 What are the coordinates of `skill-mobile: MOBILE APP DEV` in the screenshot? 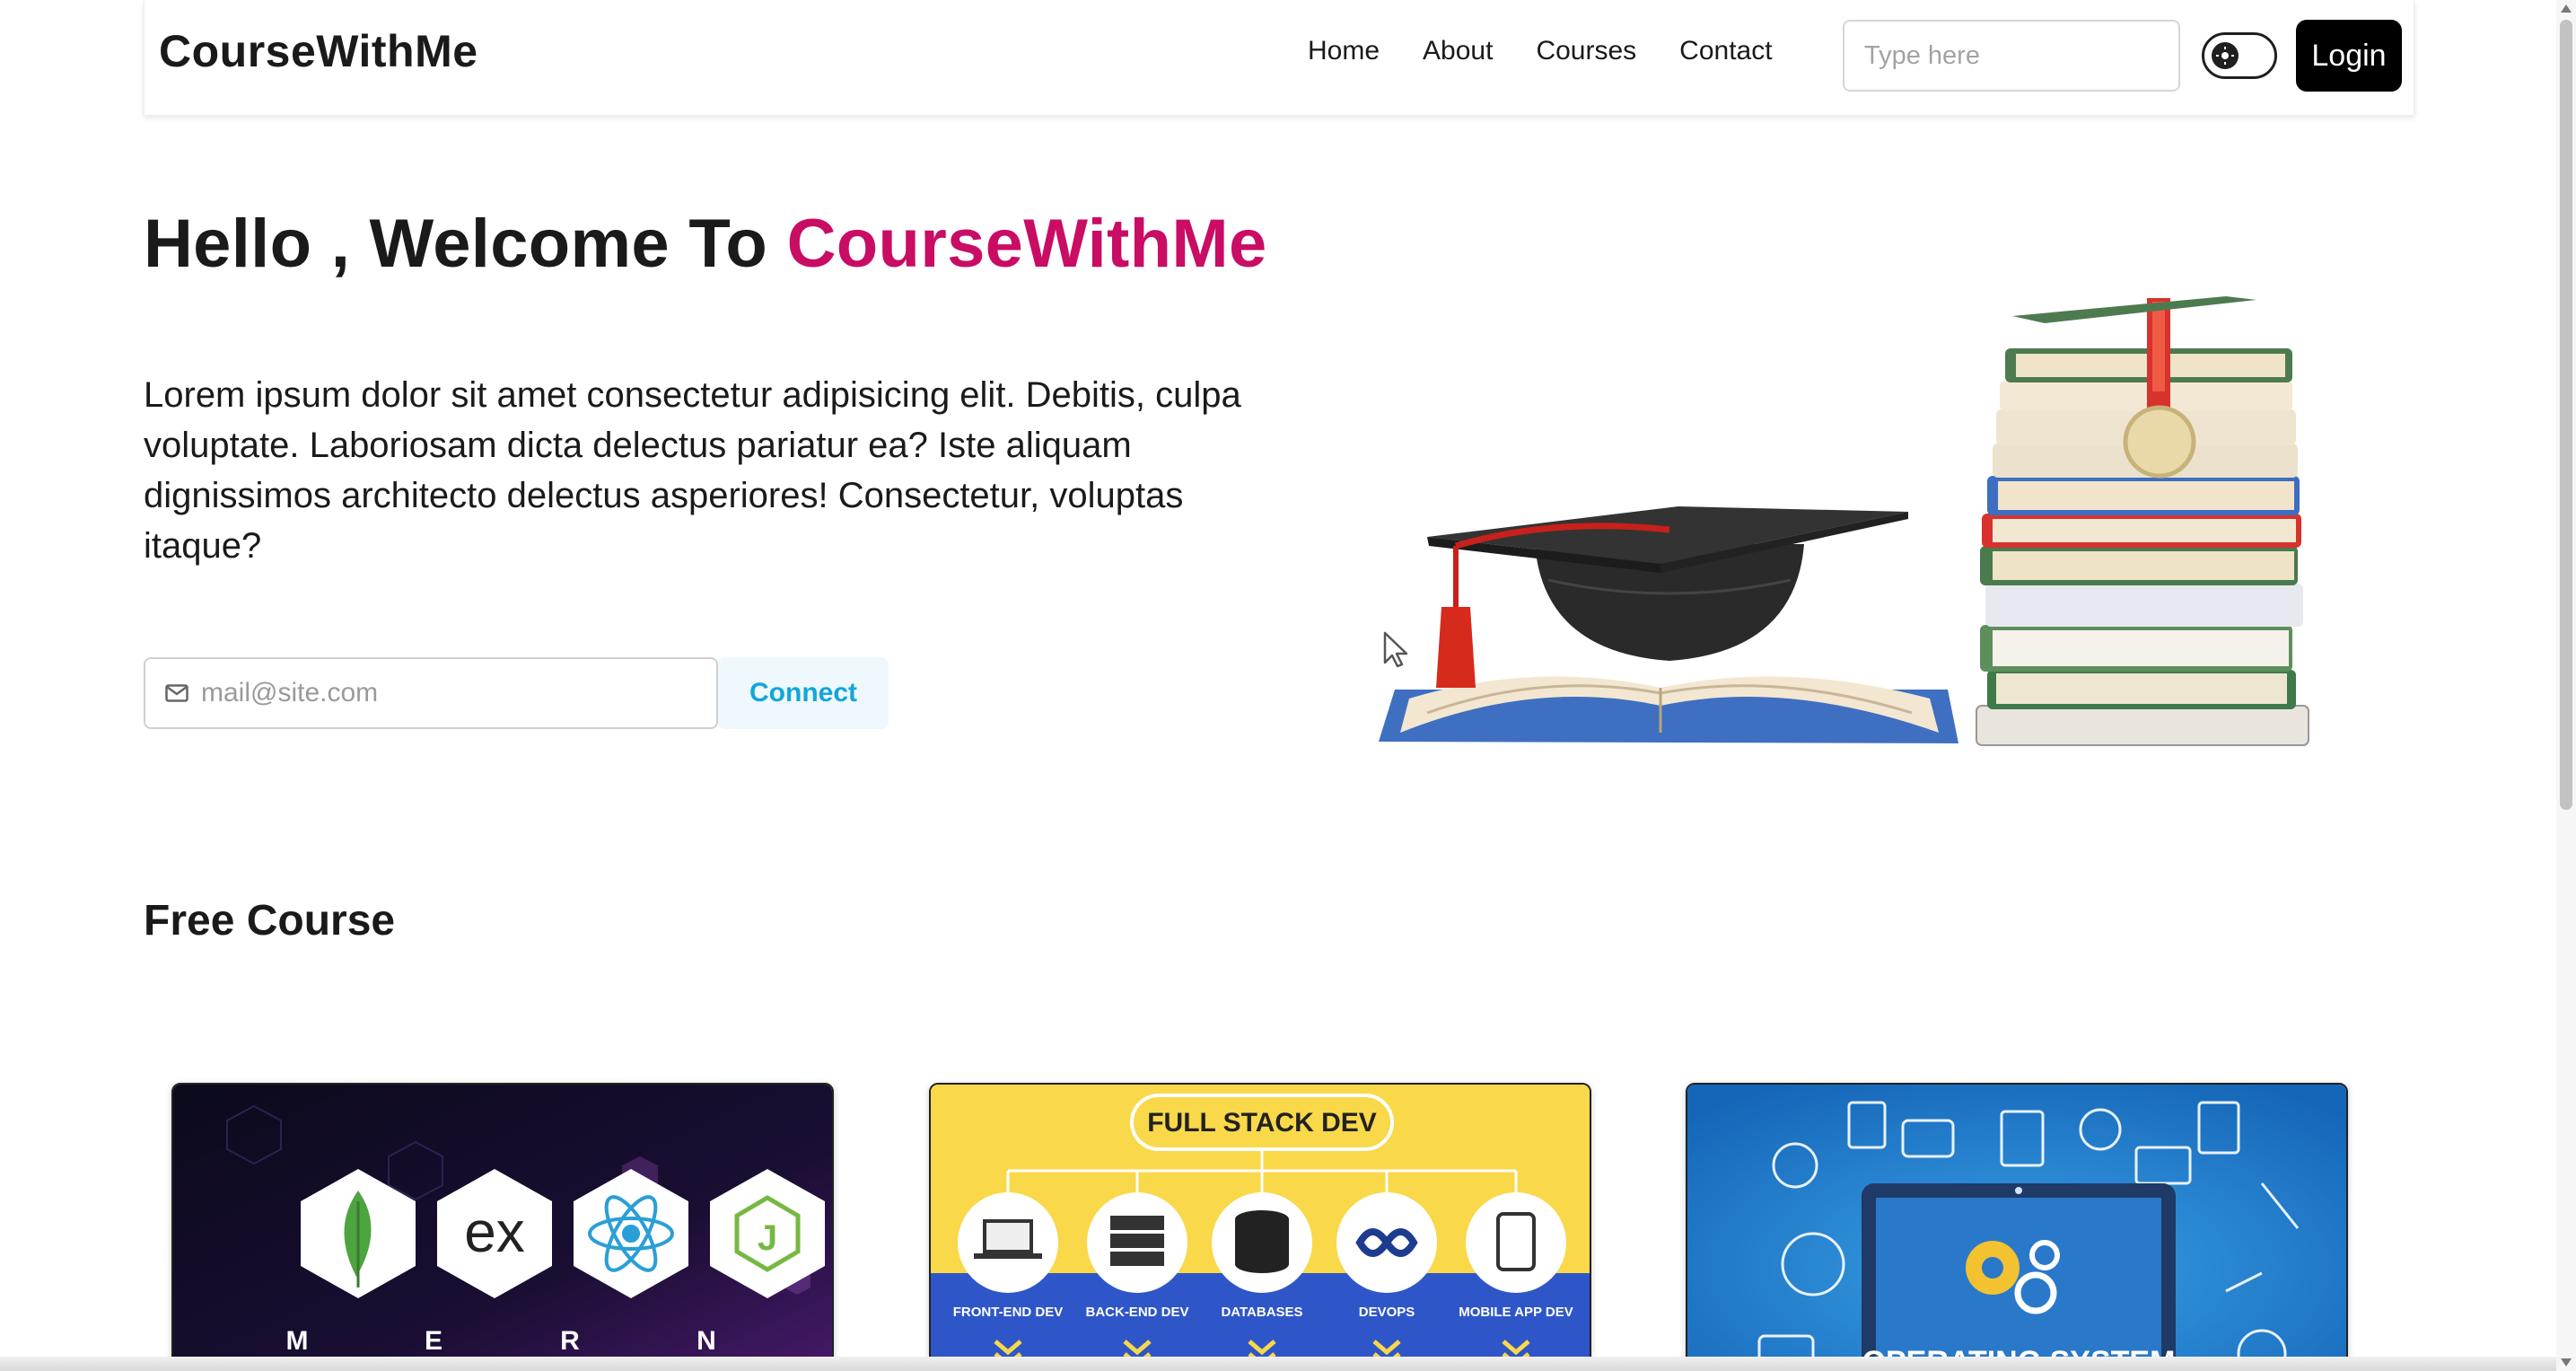 It's located at (1516, 1313).